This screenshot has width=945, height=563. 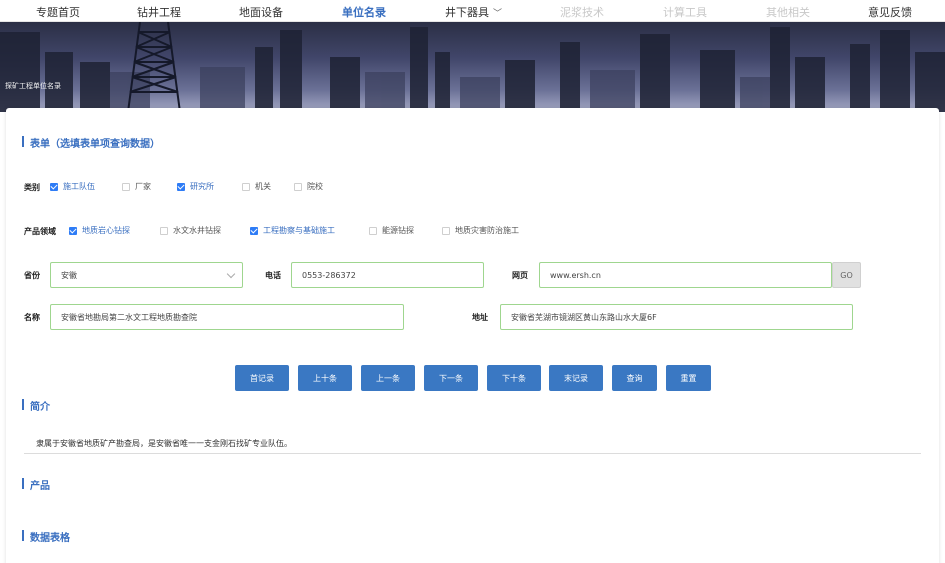 I want to click on province-select: 安徽, so click(x=146, y=275).